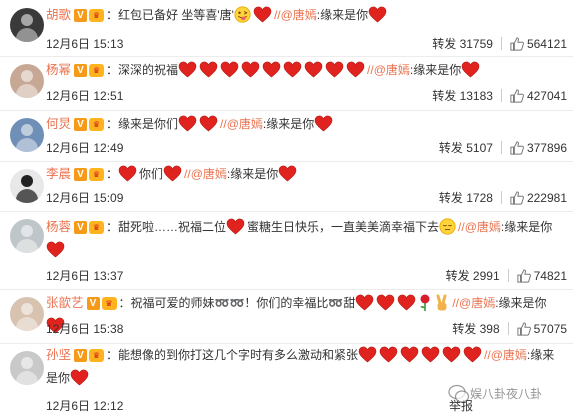 The image size is (573, 415). I want to click on comment-text-2: :缘来, so click(540, 355).